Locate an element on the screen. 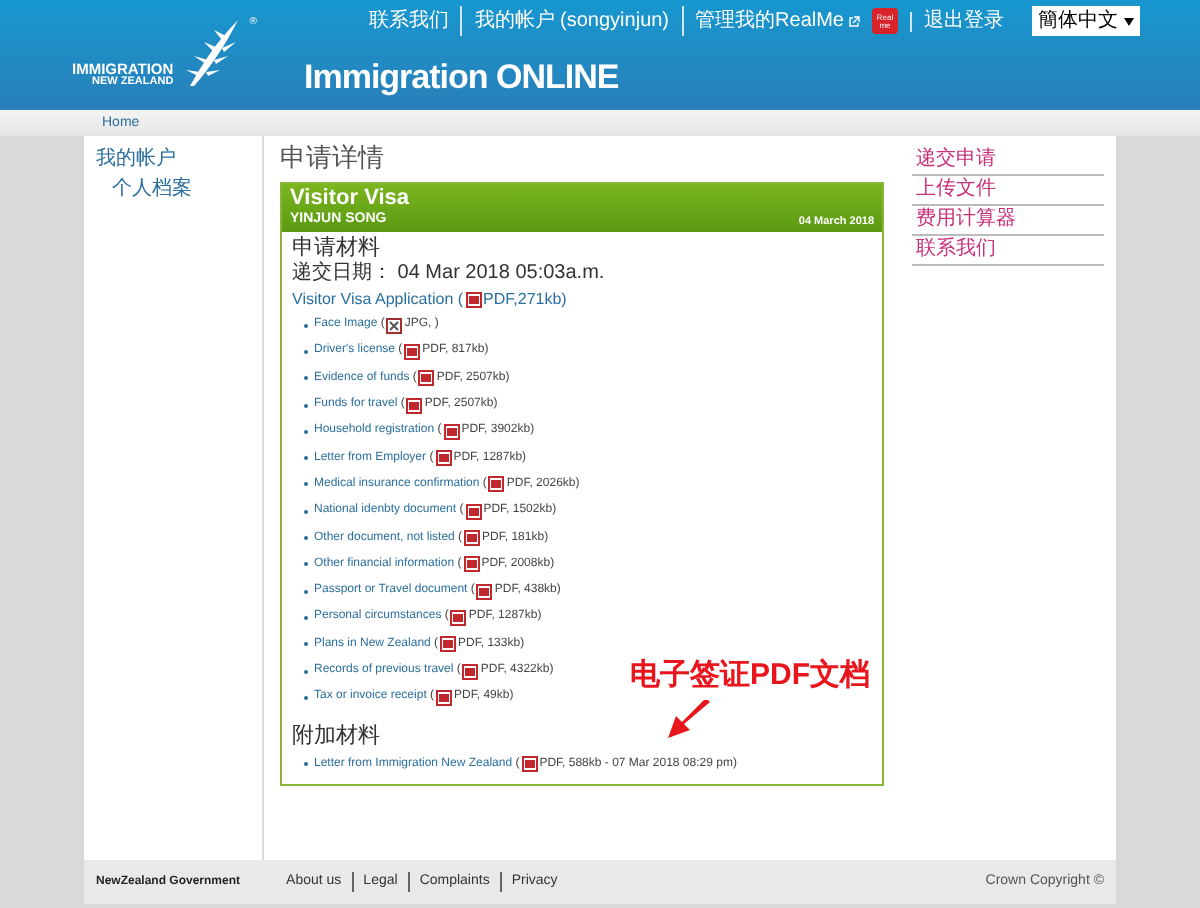 The height and width of the screenshot is (908, 1200). sidebar-heading: 我的帐户 is located at coordinates (137, 159).